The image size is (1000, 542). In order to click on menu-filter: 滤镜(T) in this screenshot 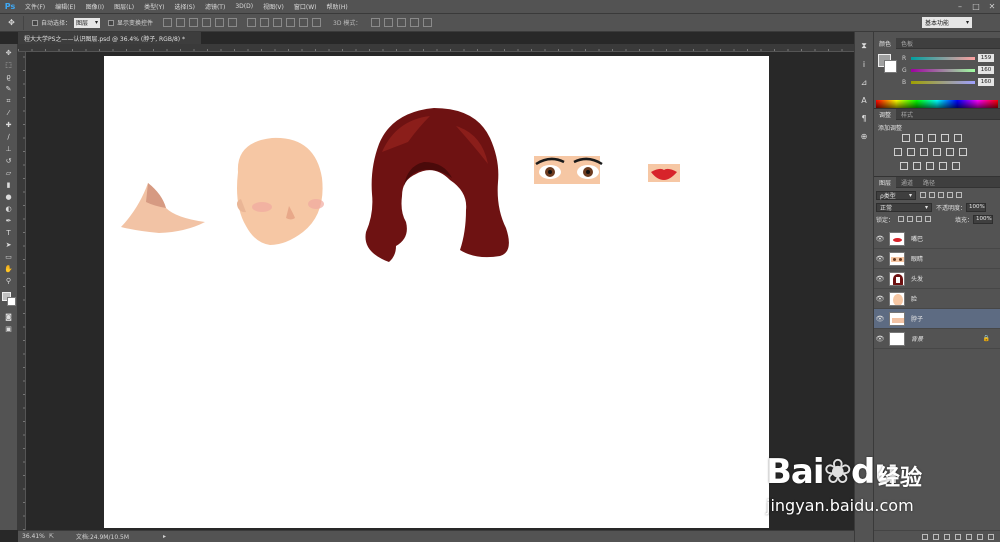, I will do `click(215, 6)`.